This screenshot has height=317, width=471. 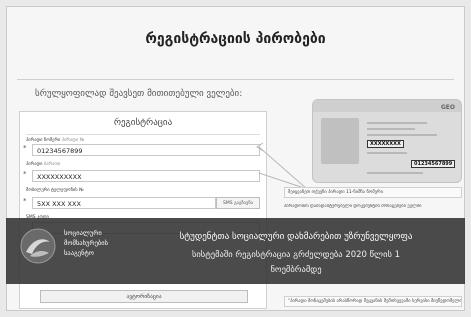 I want to click on agency-logo-icon, so click(x=38, y=246).